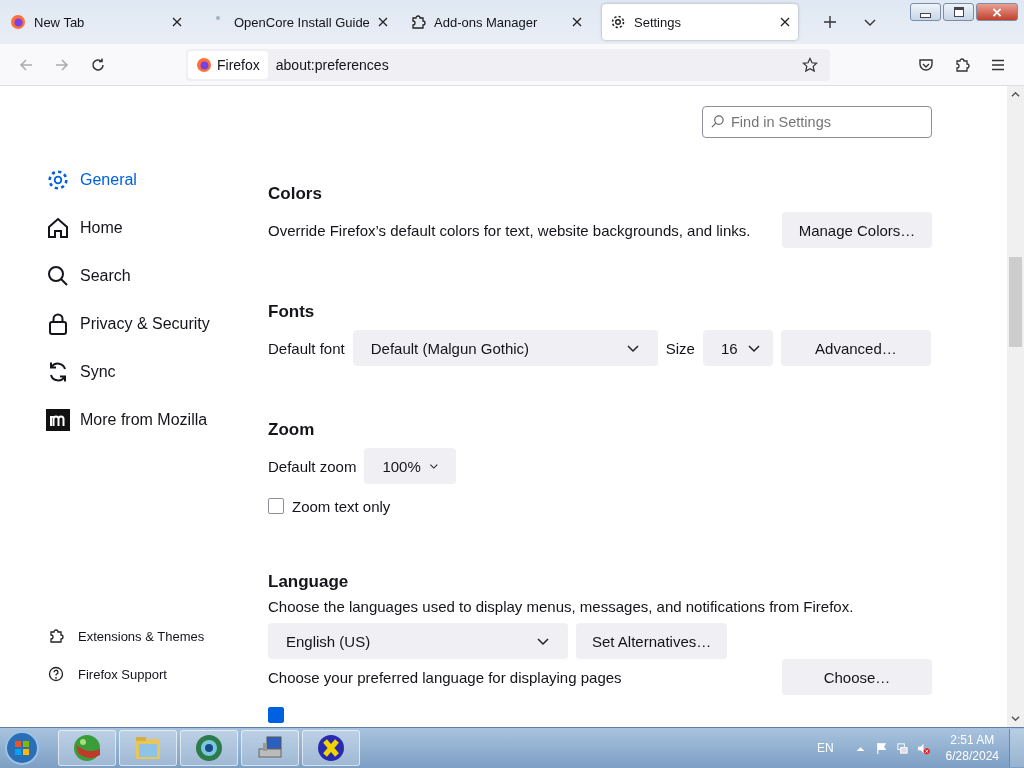 The image size is (1024, 768). Describe the element at coordinates (505, 348) in the screenshot. I see `font-dropdown: Default (Malgun Gothic)` at that location.